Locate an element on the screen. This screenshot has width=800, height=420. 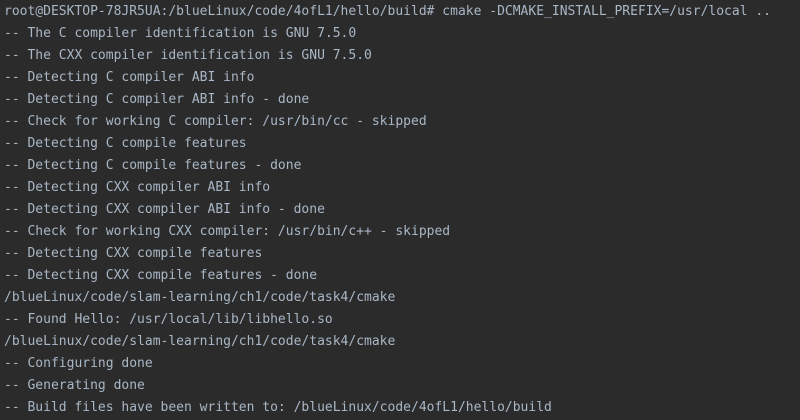
output-line: -- Detecting C compile features - done is located at coordinates (153, 165).